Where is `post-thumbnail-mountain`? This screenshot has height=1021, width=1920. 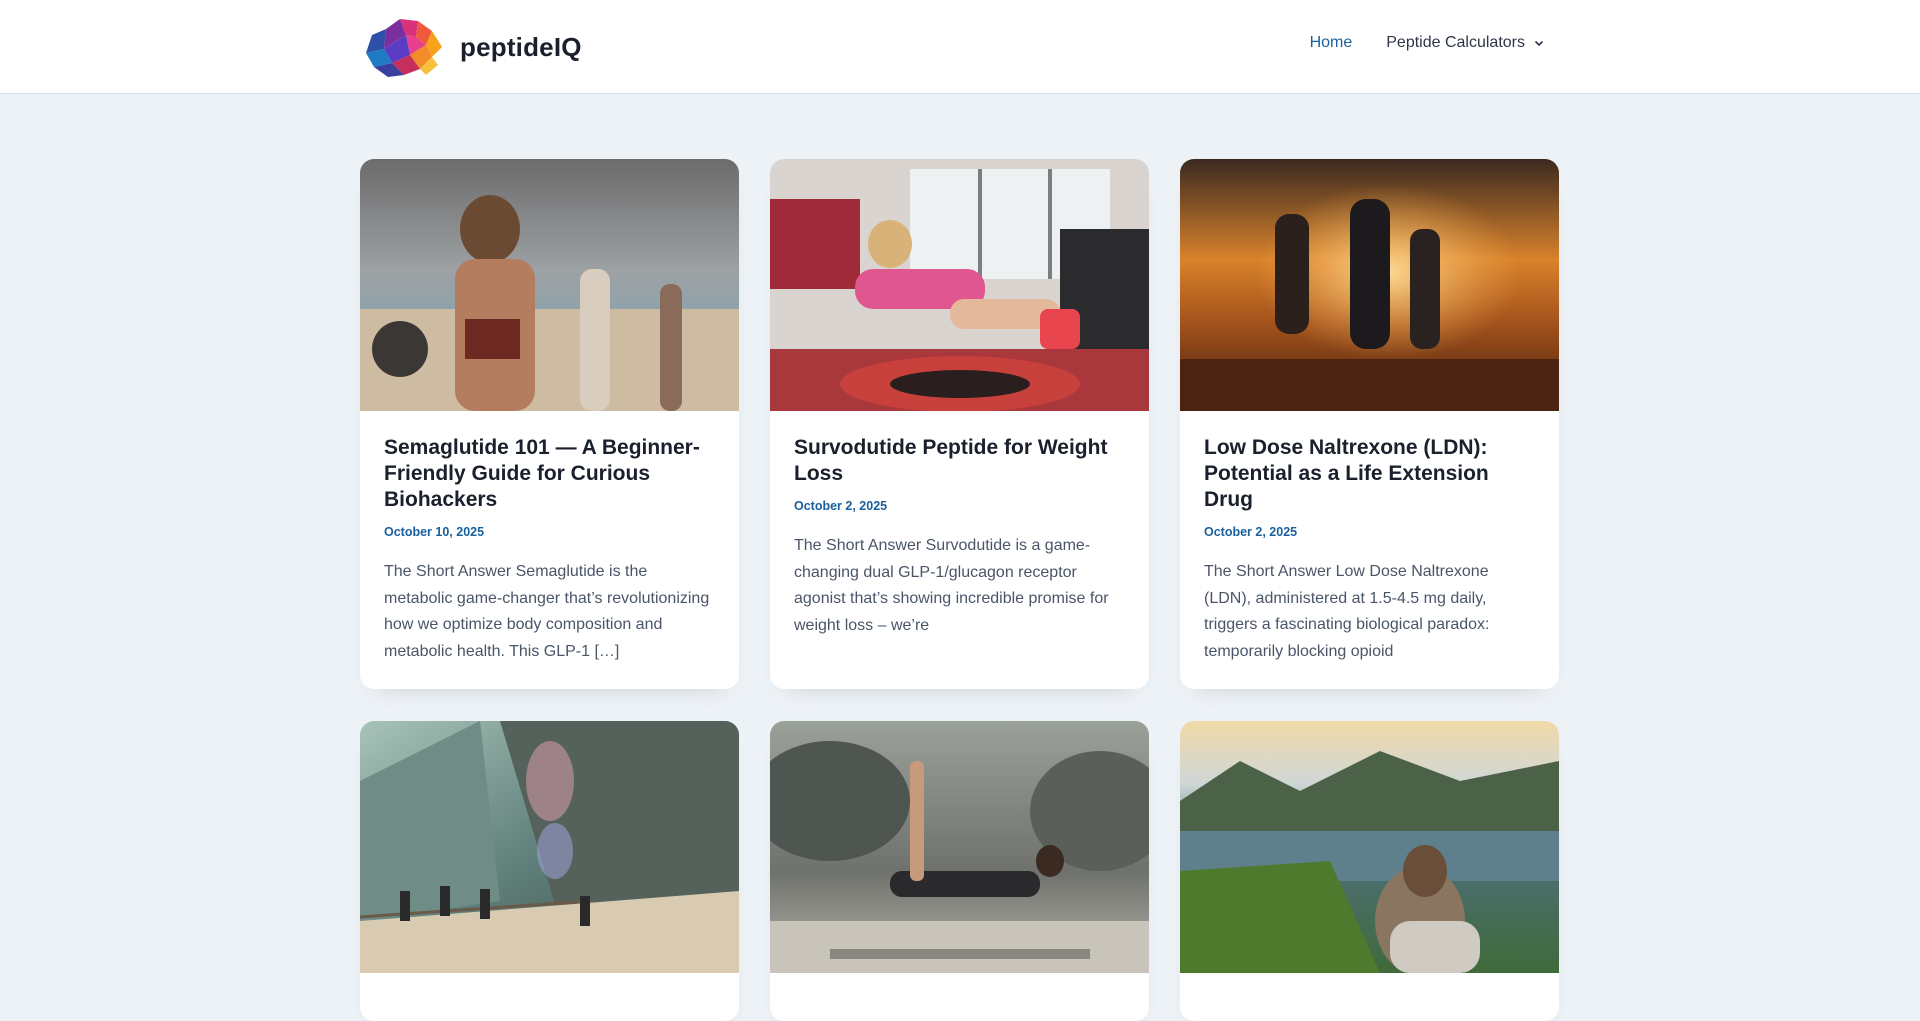
post-thumbnail-mountain is located at coordinates (549, 847).